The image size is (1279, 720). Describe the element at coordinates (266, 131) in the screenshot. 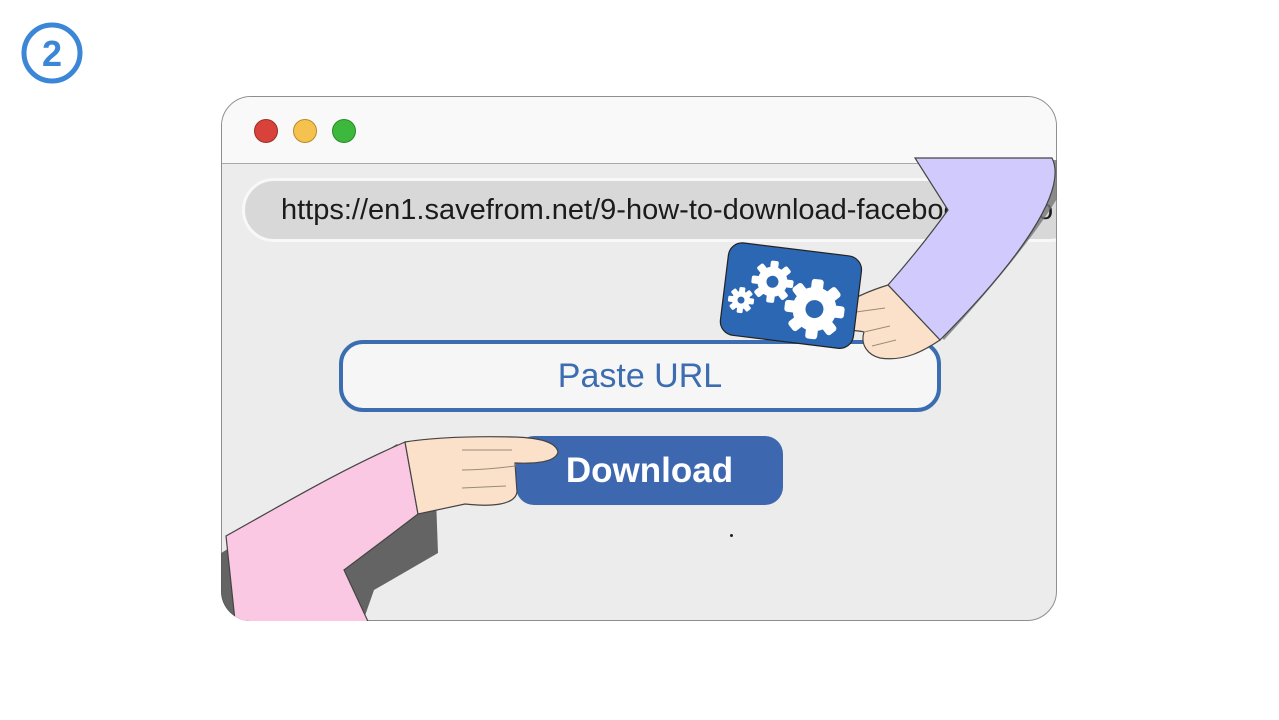

I see `close-window-dot` at that location.